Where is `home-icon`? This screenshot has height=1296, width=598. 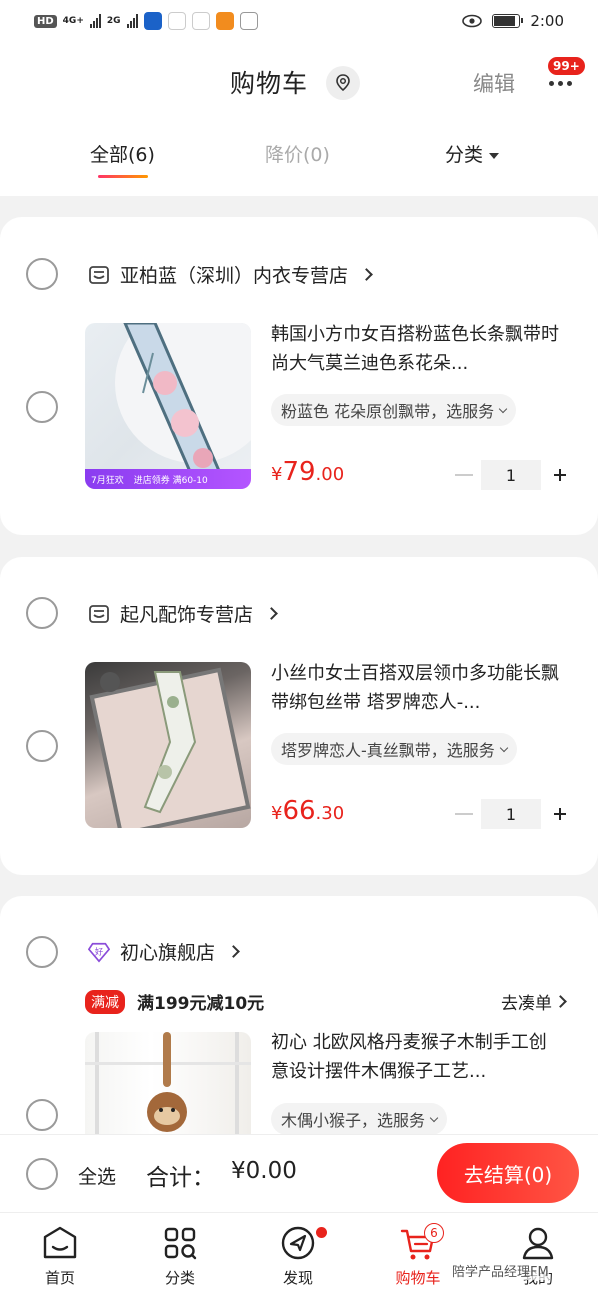 home-icon is located at coordinates (60, 1242).